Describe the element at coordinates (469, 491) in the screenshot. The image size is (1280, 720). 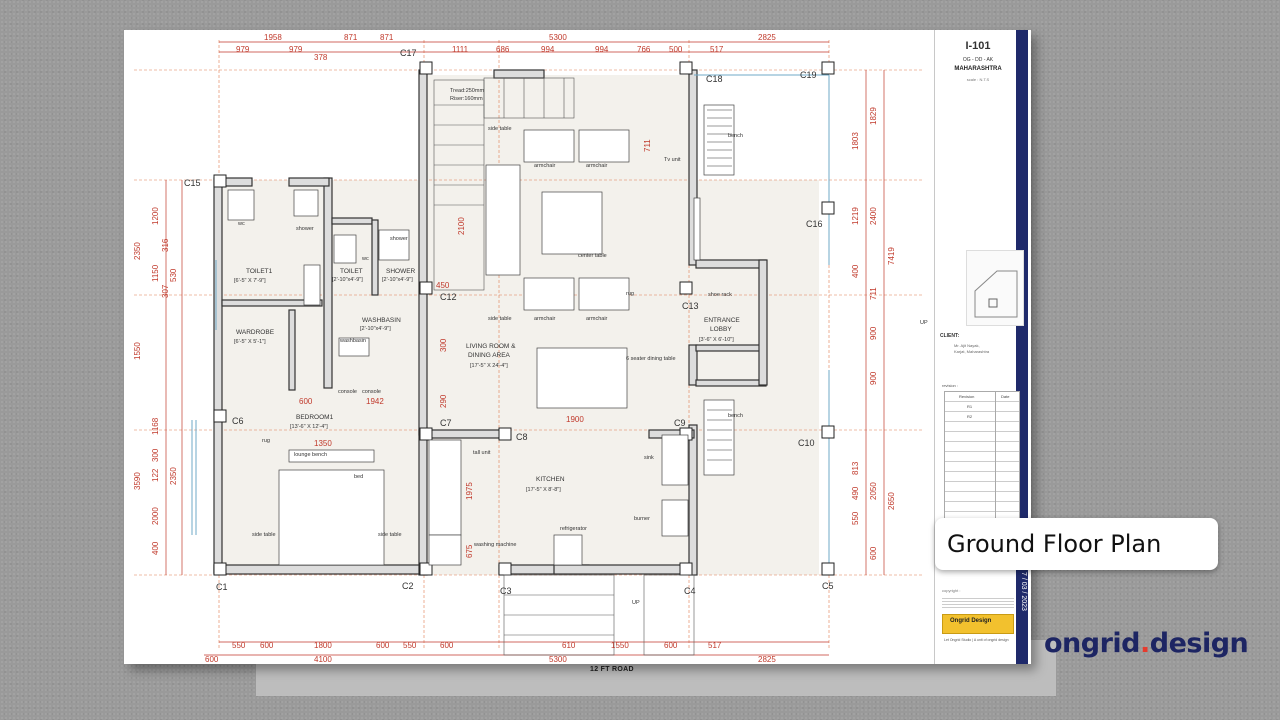
I see `dimension: 1975` at that location.